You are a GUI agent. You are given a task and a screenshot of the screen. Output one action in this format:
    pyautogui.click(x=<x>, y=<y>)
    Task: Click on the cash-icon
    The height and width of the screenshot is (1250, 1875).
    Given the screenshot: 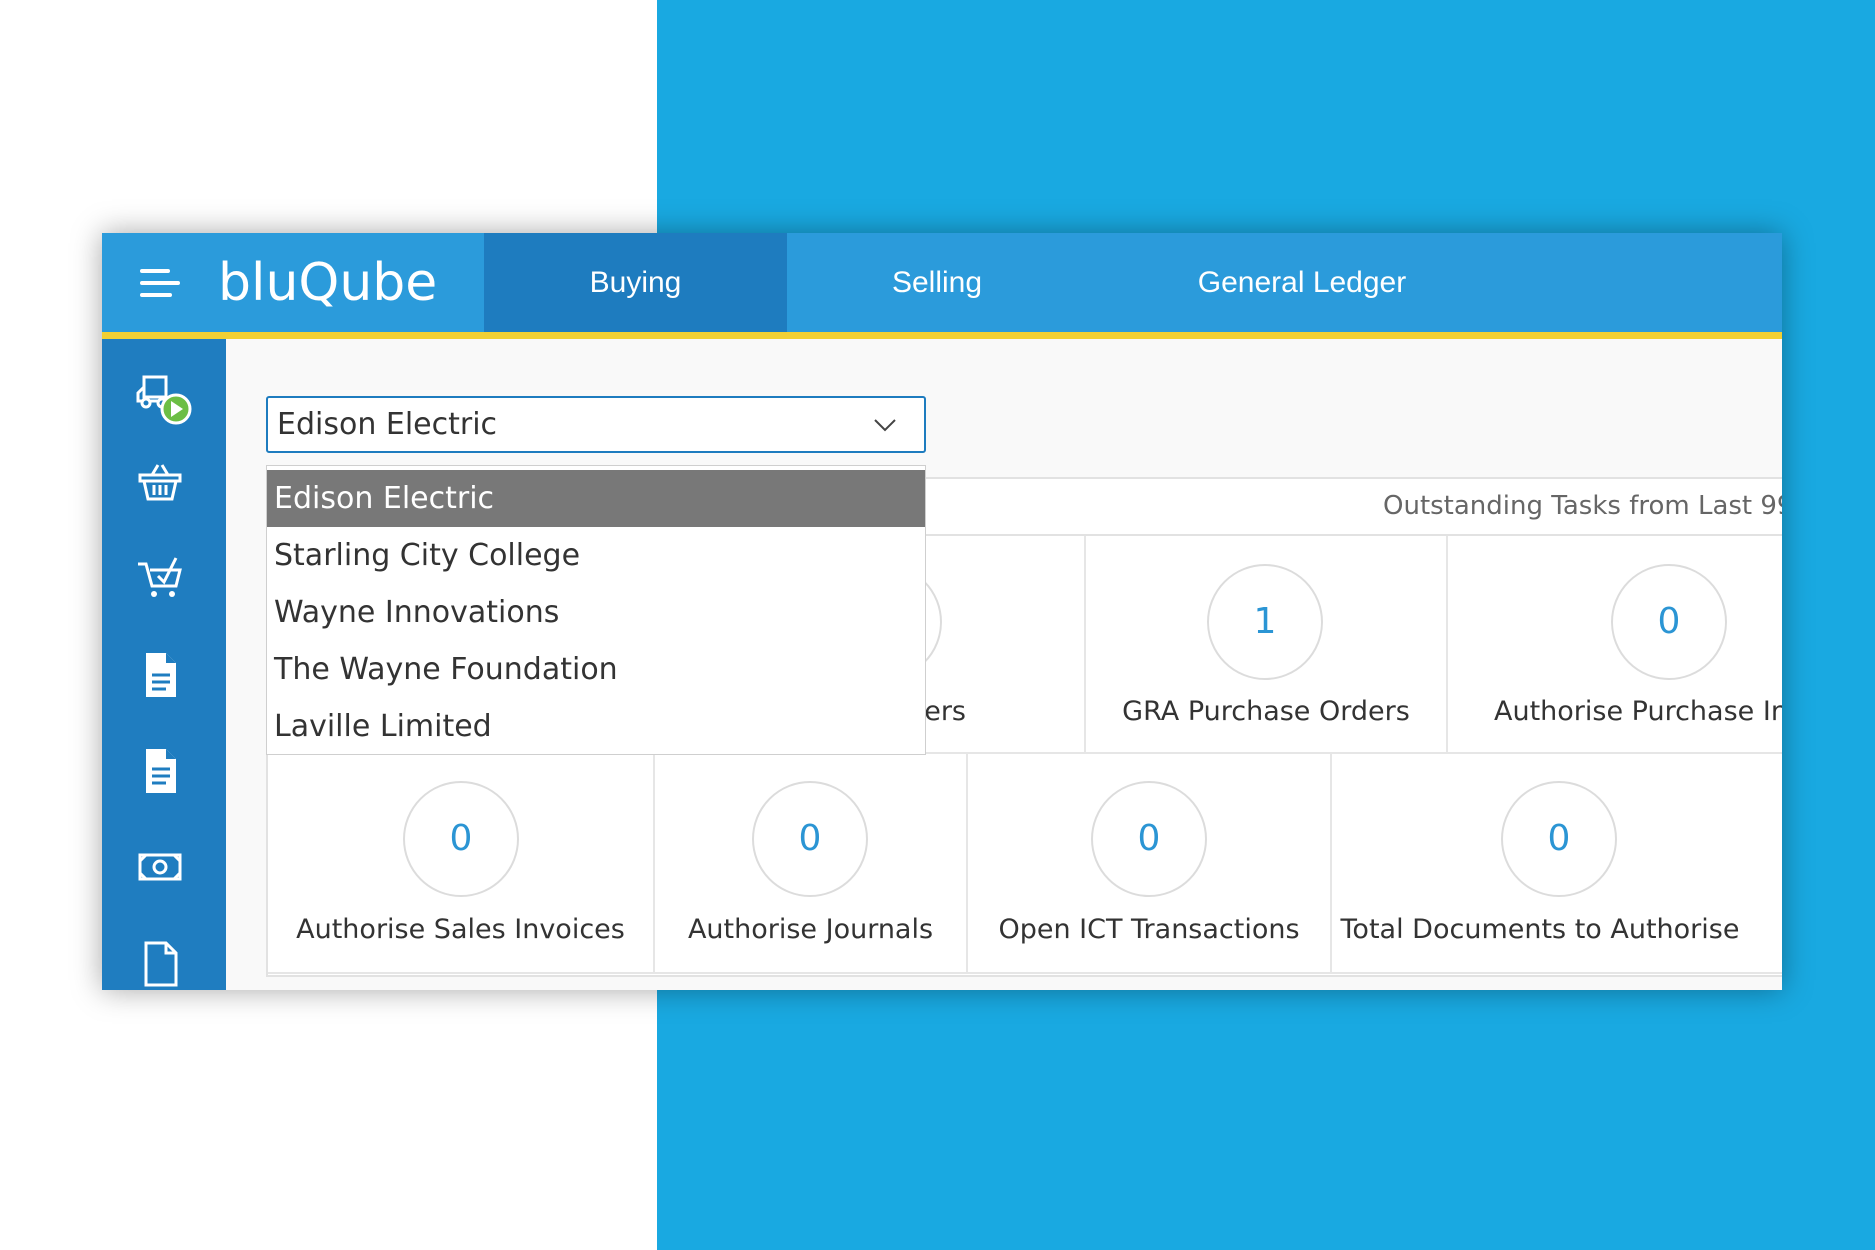 What is the action you would take?
    pyautogui.click(x=160, y=867)
    